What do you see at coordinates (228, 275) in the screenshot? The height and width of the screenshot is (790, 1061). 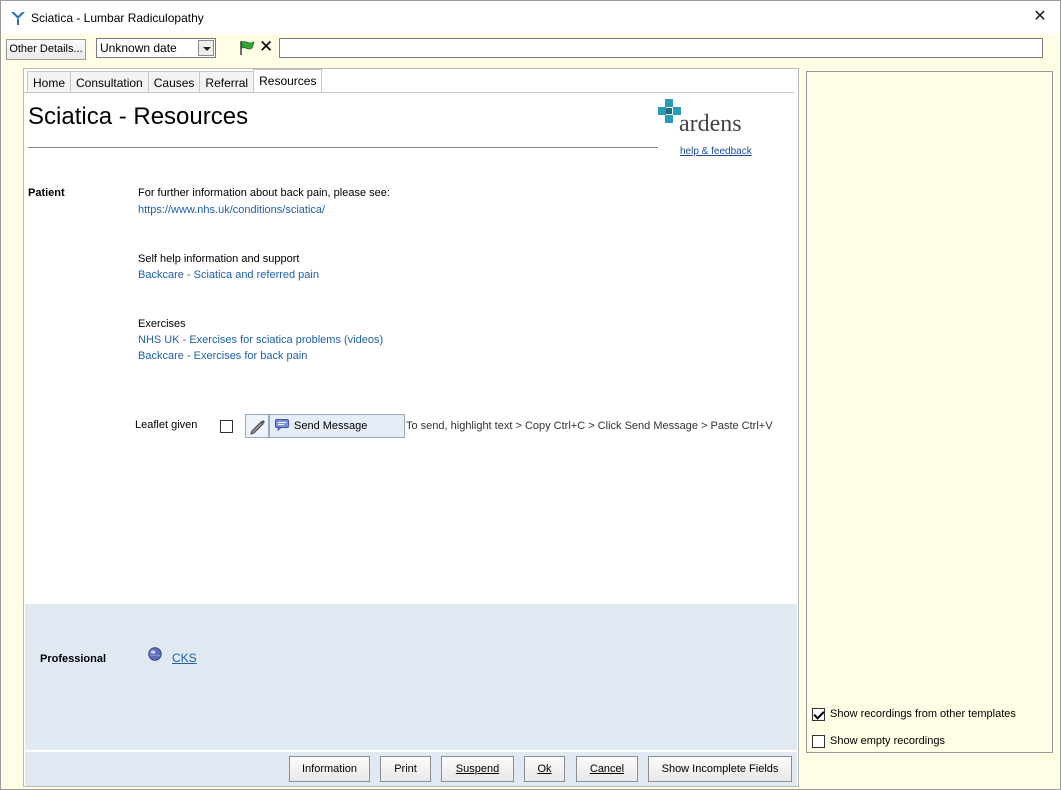 I see `backcare-sciatica-link: Backcare - Sciatica and referred pain` at bounding box center [228, 275].